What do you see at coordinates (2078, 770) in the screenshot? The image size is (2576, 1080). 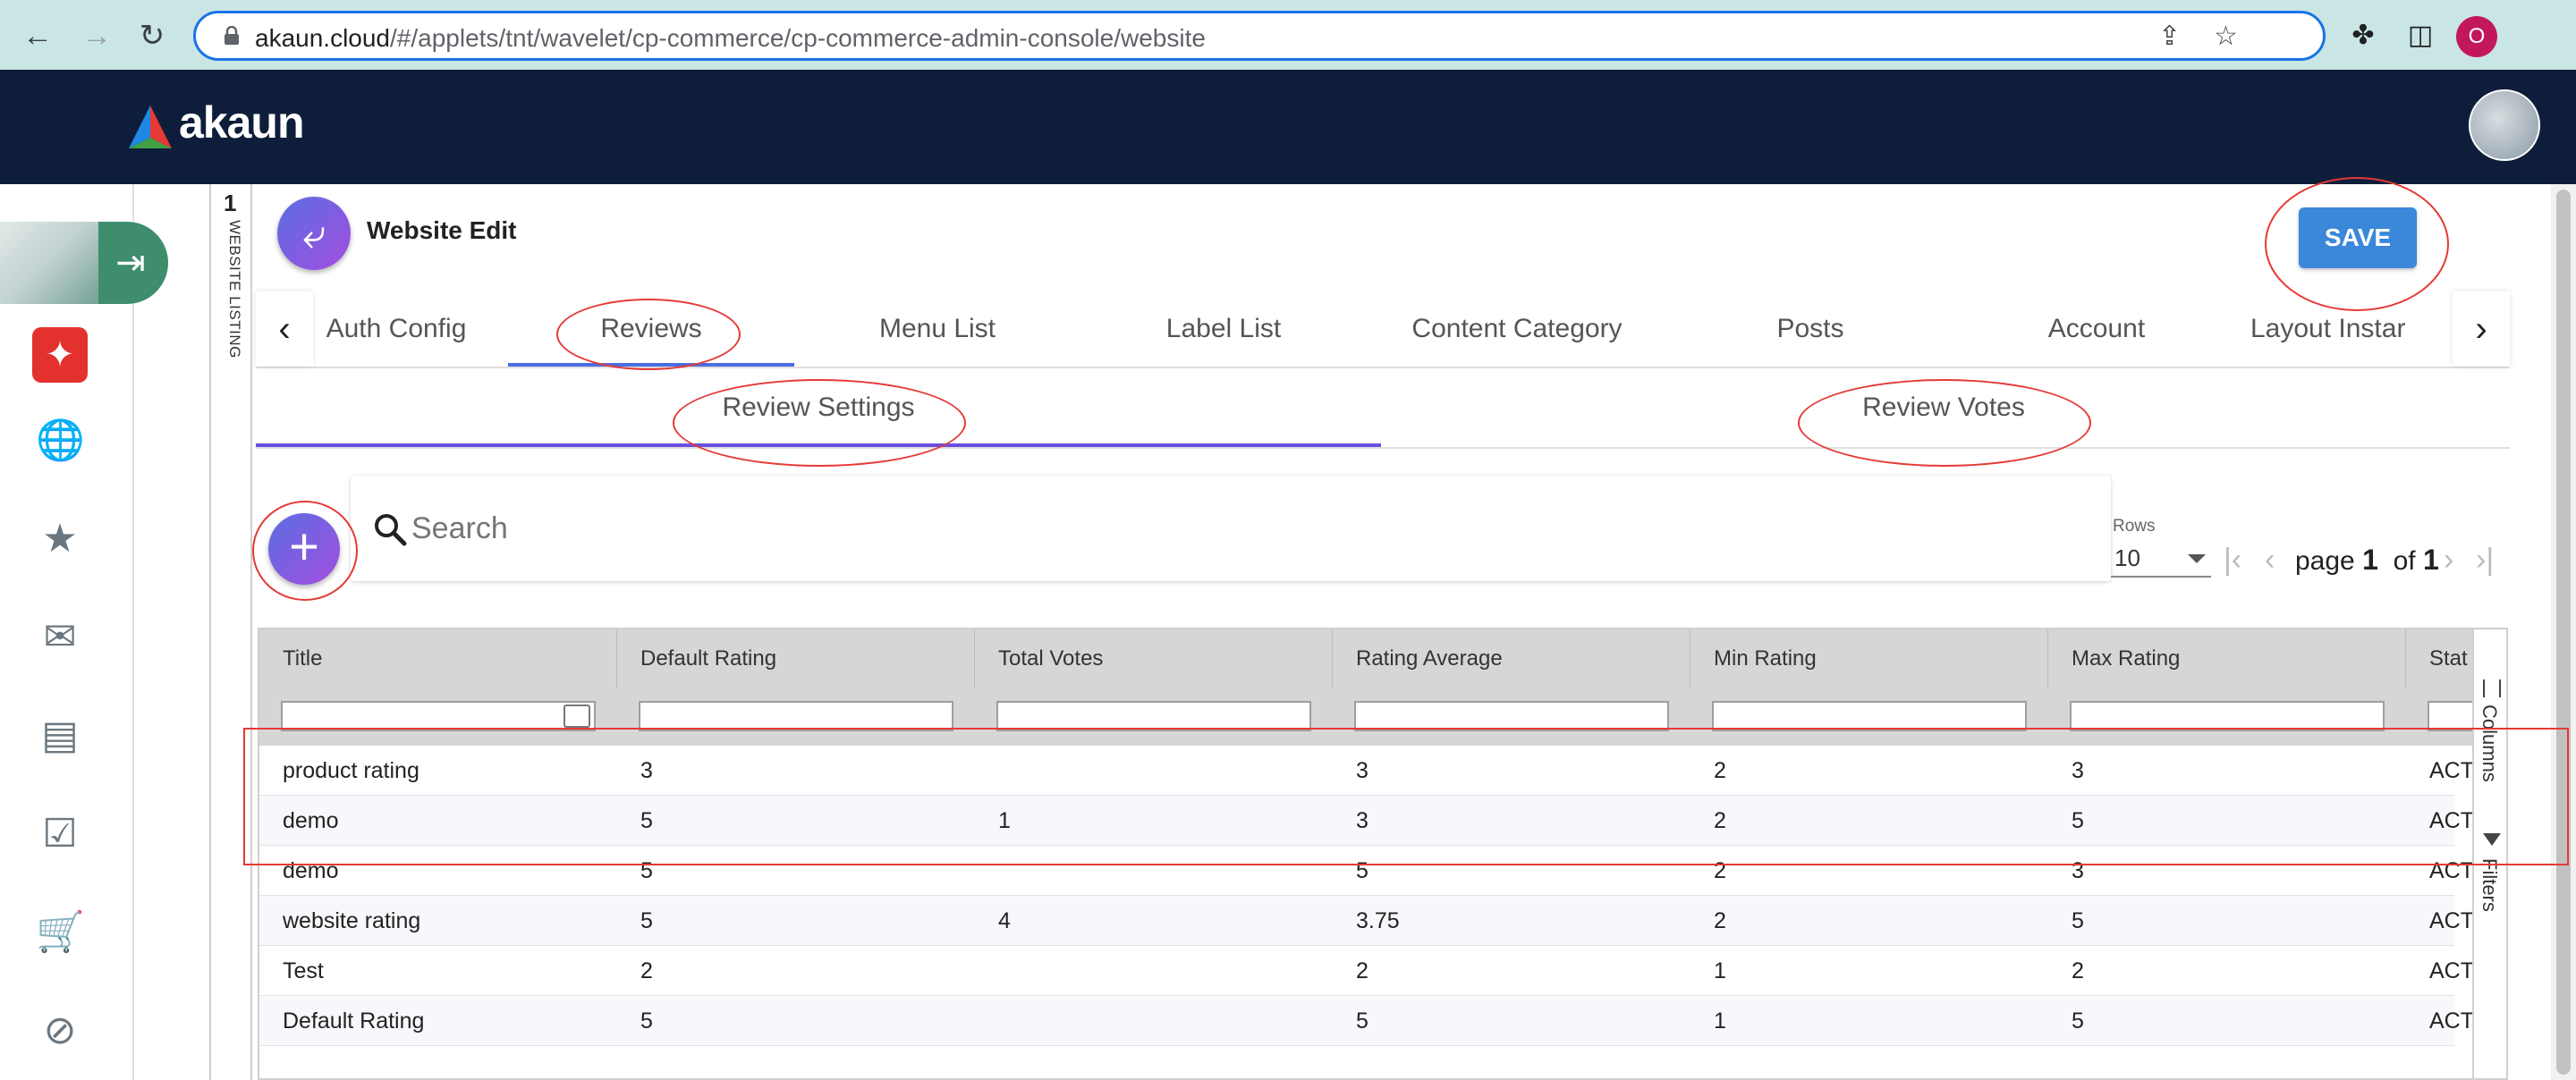 I see `cell-max-rating: 3` at bounding box center [2078, 770].